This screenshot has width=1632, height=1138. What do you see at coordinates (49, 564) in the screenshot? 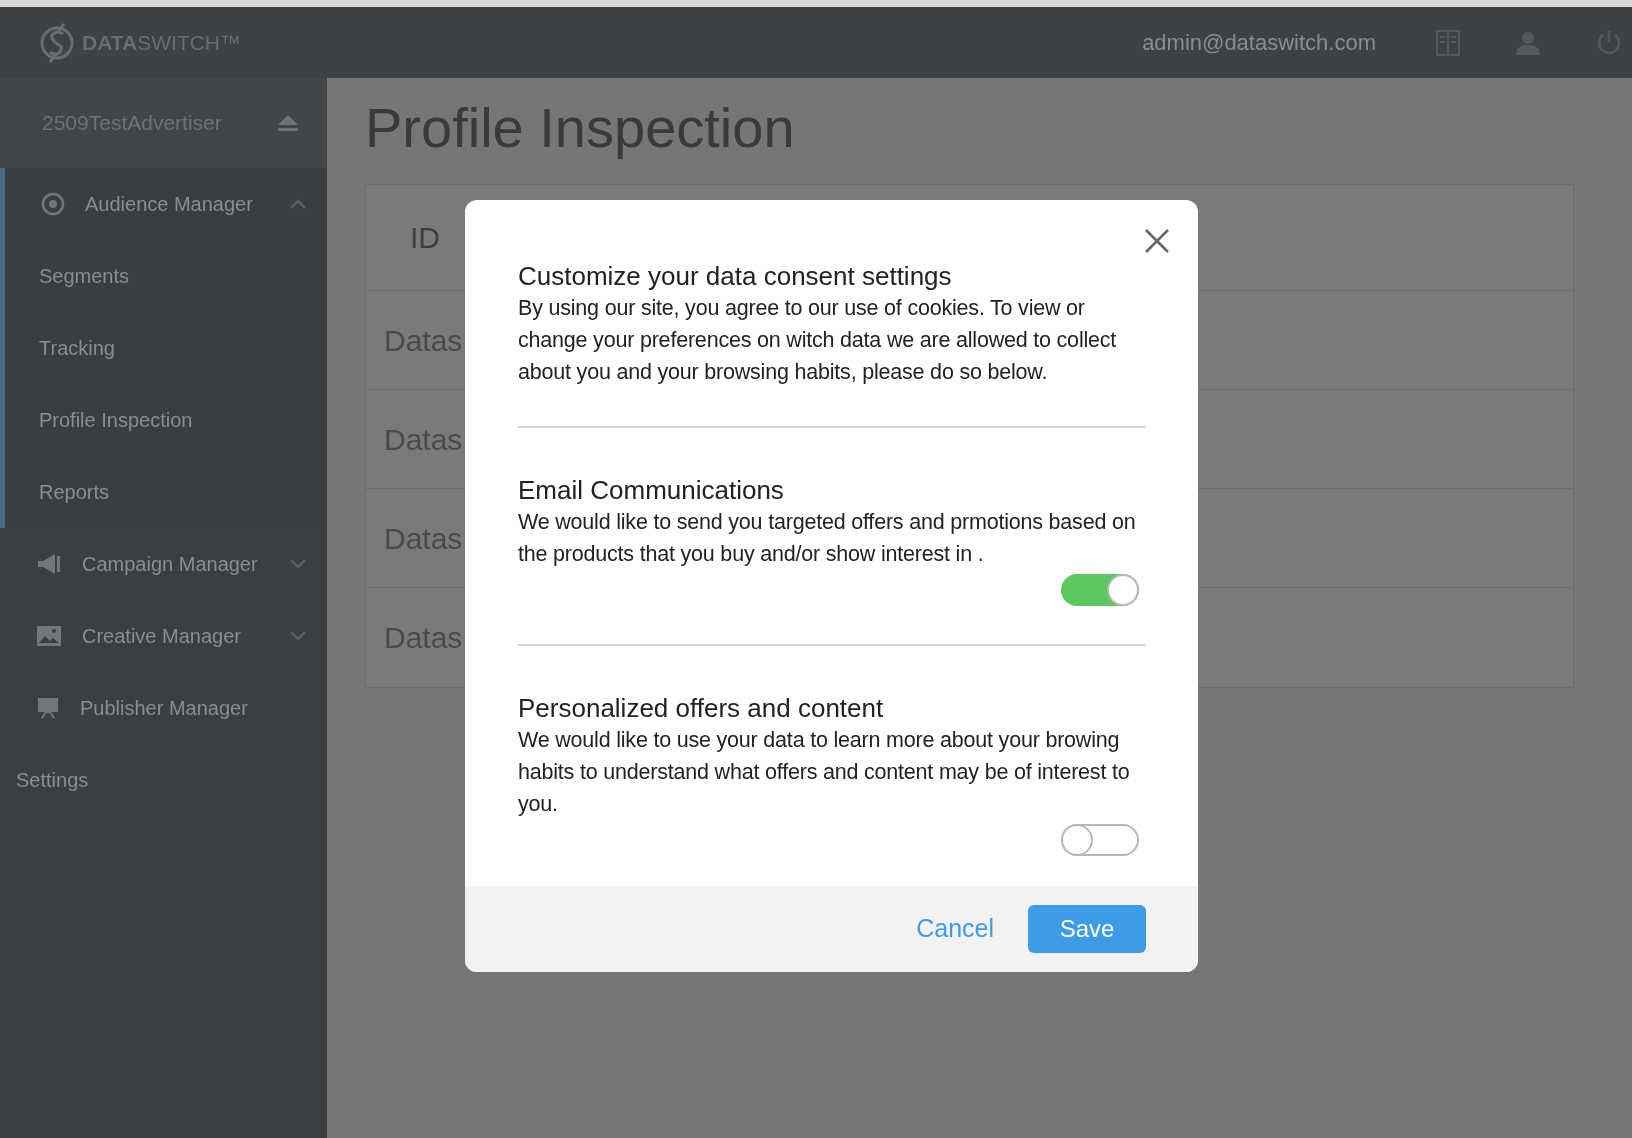
I see `megaphone-icon` at bounding box center [49, 564].